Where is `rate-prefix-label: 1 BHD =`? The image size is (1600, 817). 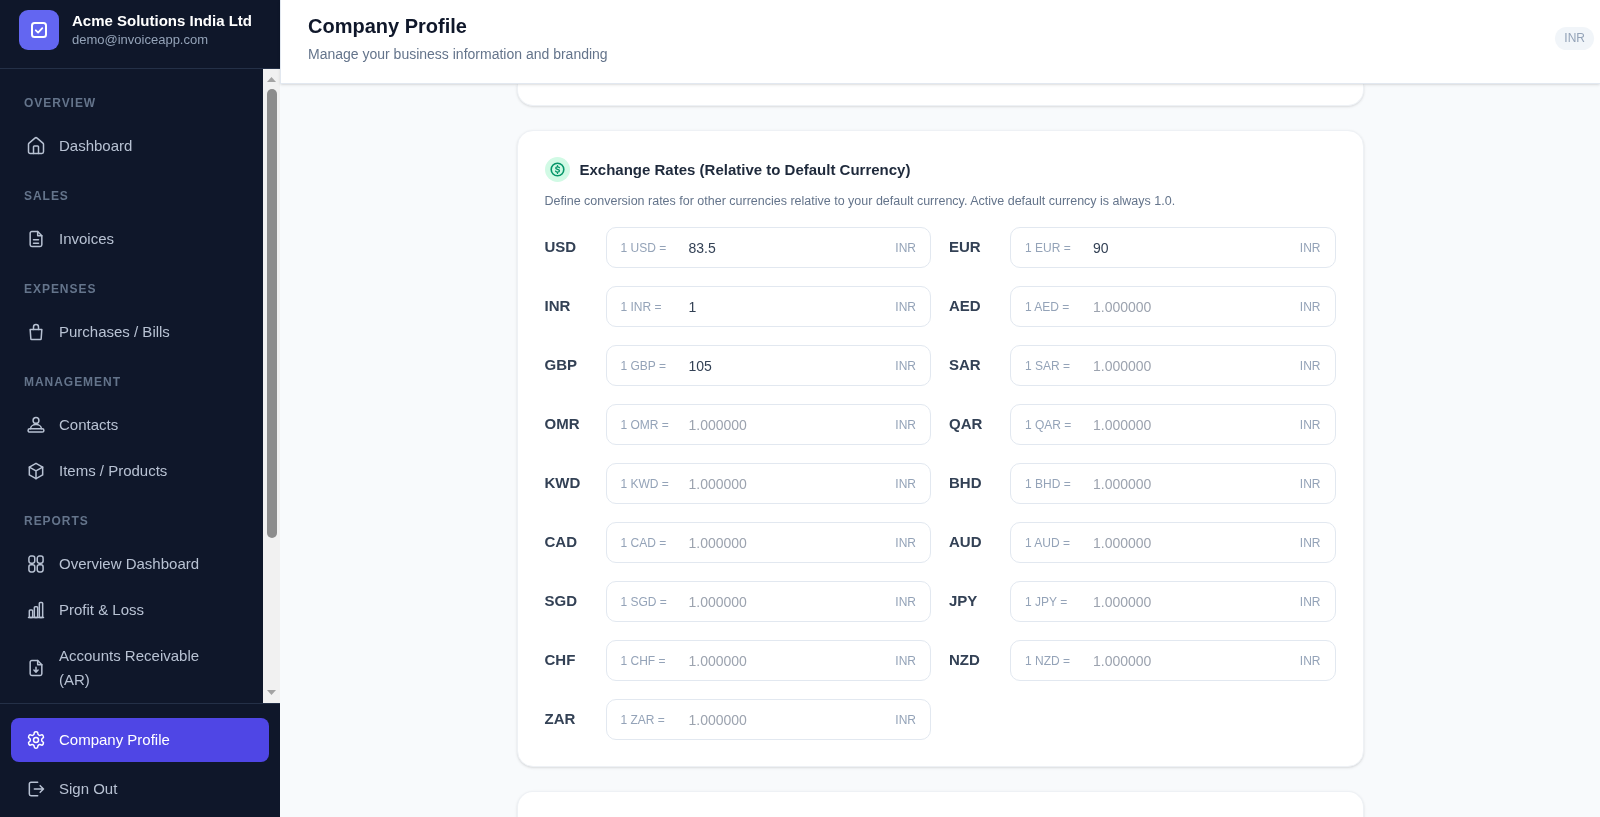
rate-prefix-label: 1 BHD = is located at coordinates (1048, 484).